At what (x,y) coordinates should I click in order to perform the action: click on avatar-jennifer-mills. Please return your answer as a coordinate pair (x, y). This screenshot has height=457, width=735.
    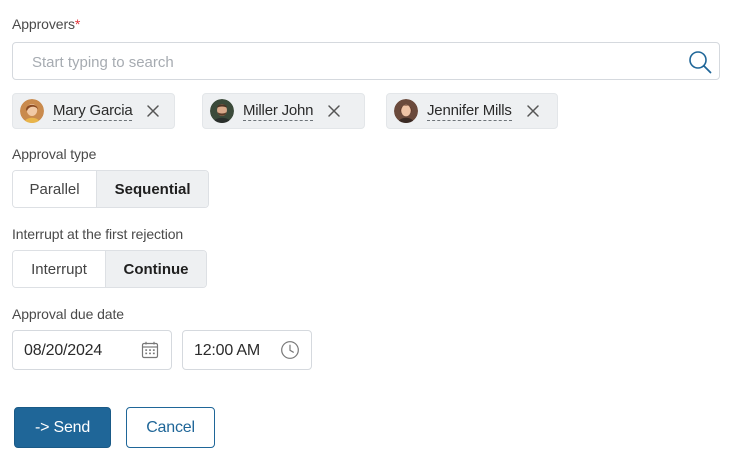
    Looking at the image, I should click on (406, 111).